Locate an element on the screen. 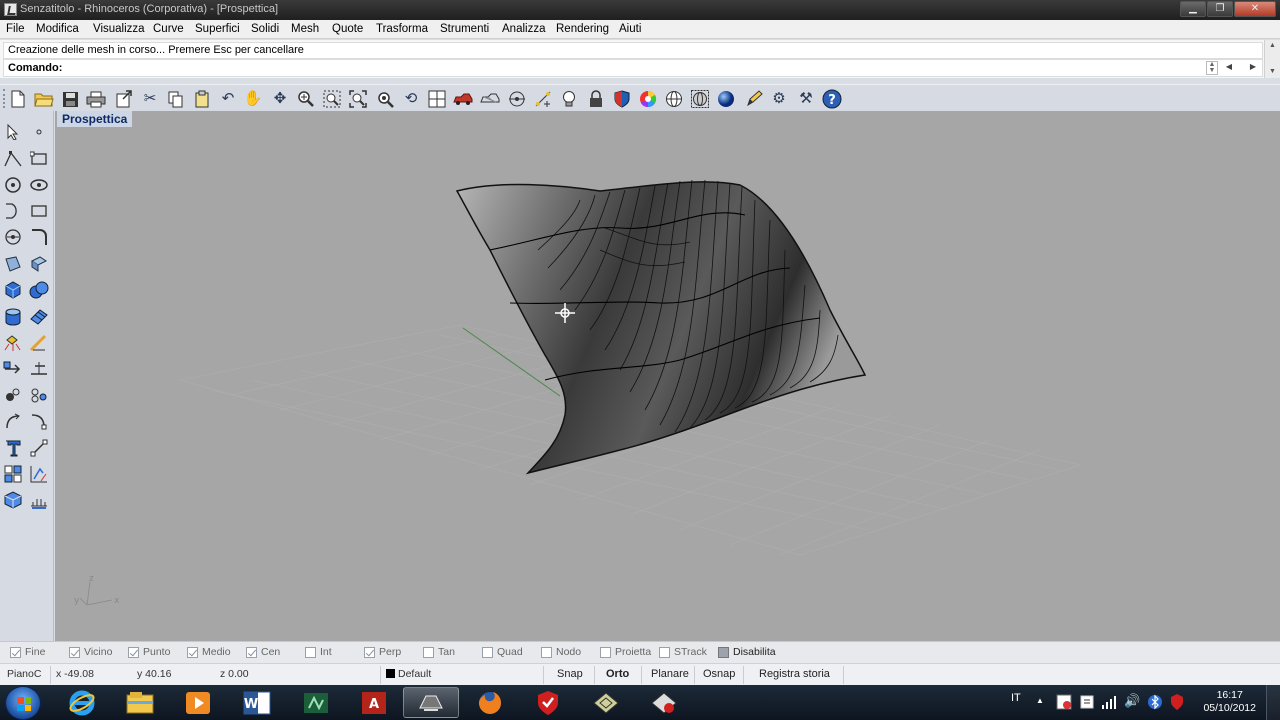  point-tool-icon is located at coordinates (39, 132).